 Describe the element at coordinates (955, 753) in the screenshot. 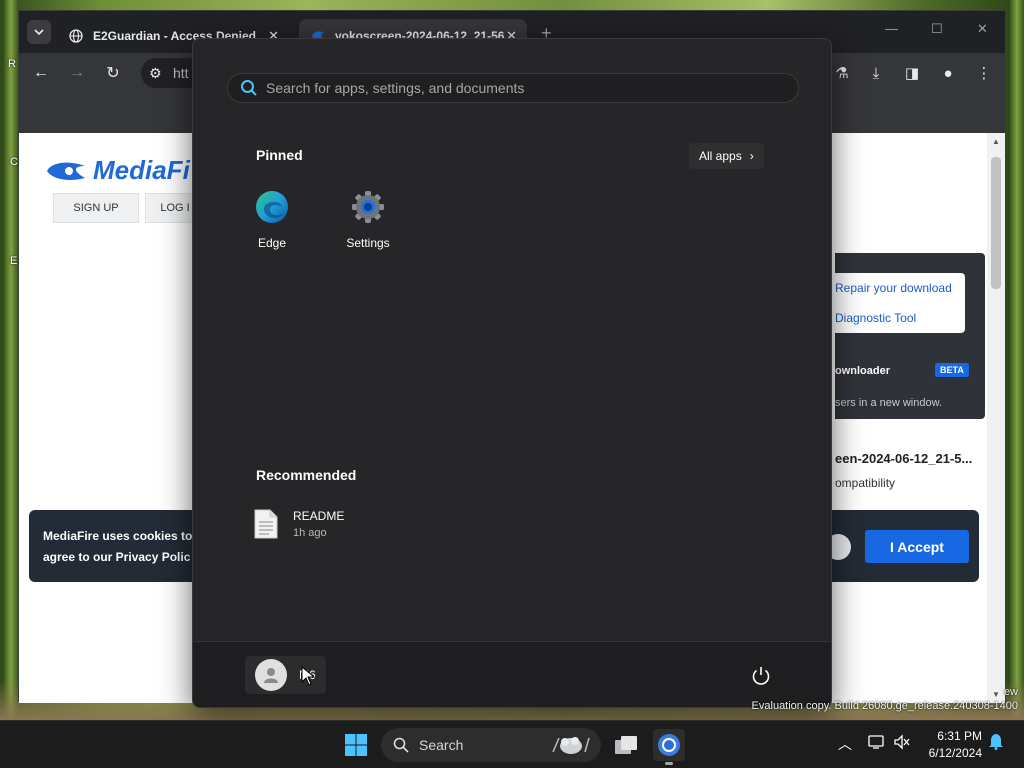

I see `clock-date: 6/12/2024` at that location.